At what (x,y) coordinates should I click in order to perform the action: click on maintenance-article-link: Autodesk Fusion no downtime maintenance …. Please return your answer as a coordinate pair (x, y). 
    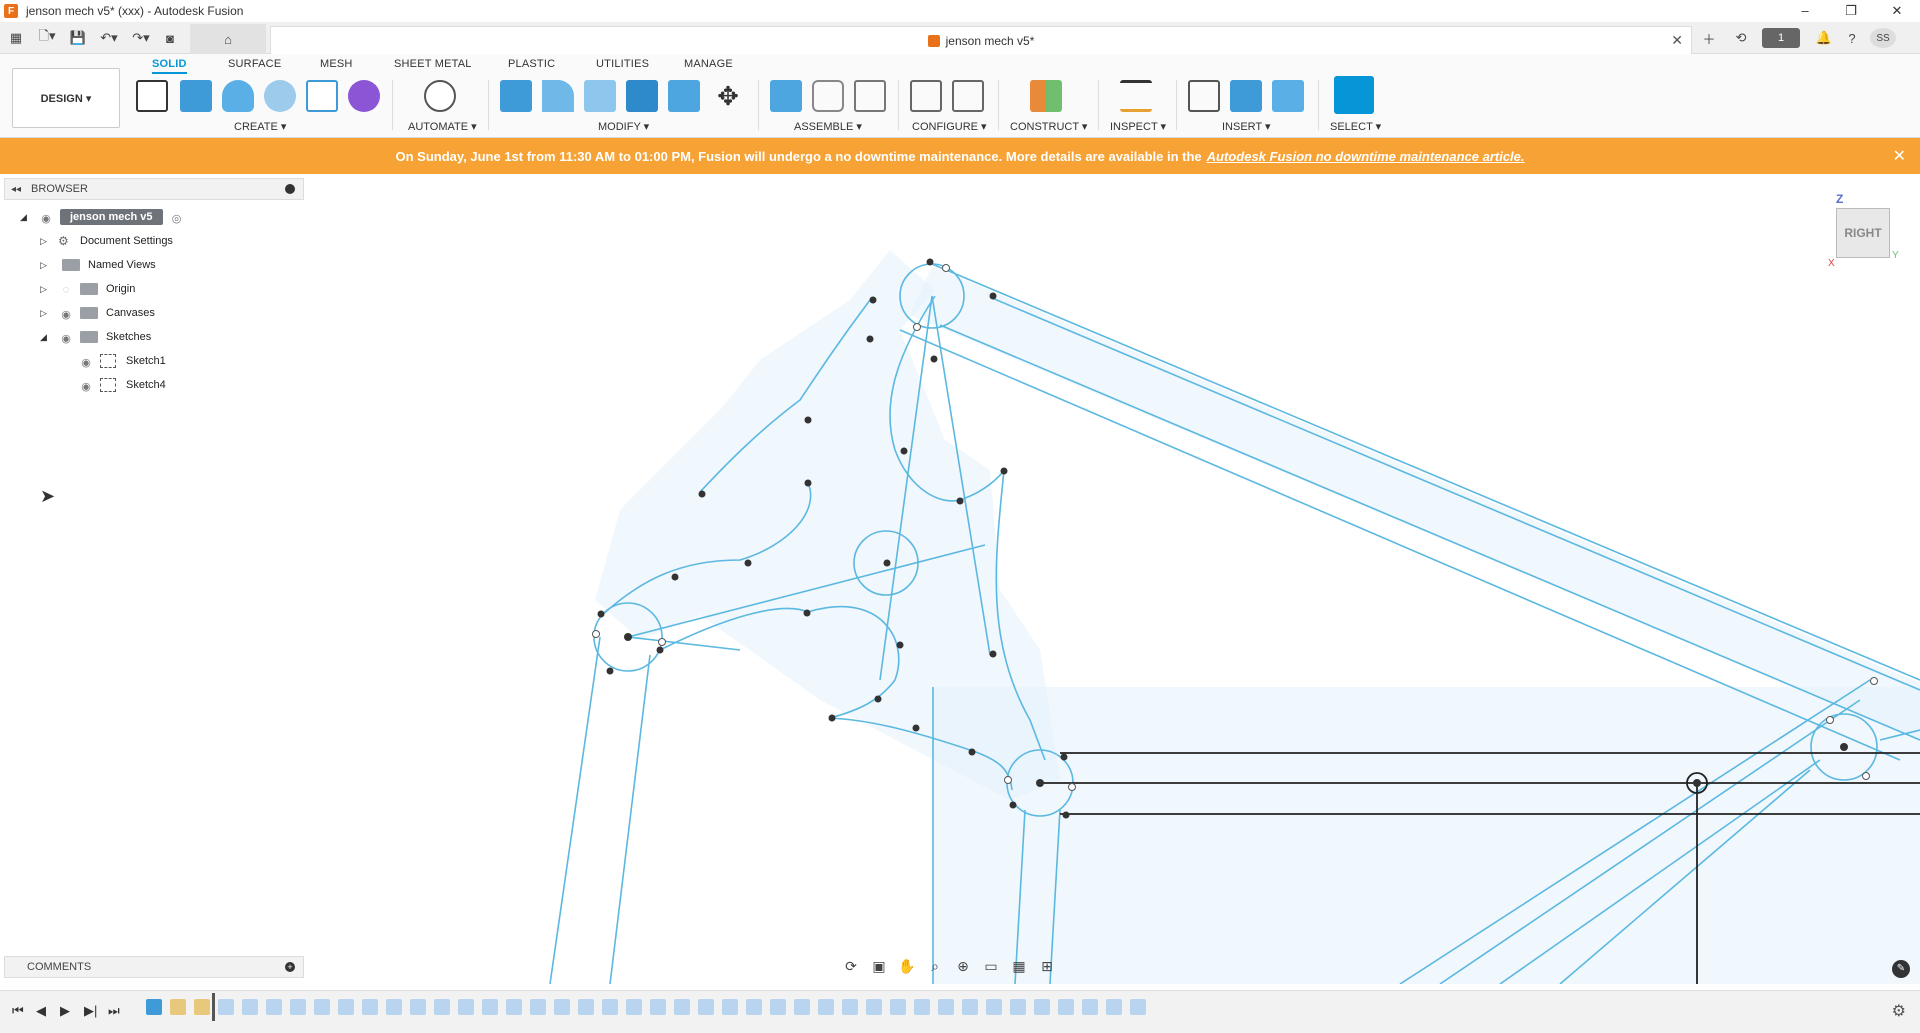
    Looking at the image, I should click on (1366, 156).